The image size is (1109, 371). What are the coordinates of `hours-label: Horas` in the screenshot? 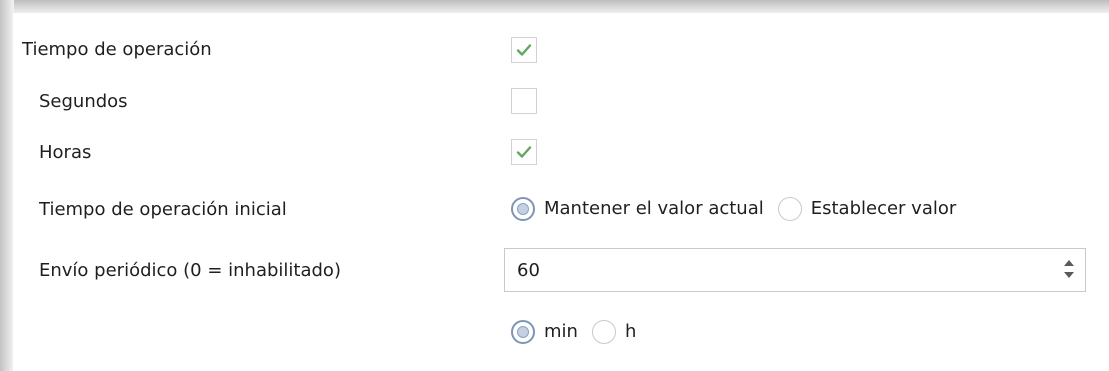 It's located at (65, 152).